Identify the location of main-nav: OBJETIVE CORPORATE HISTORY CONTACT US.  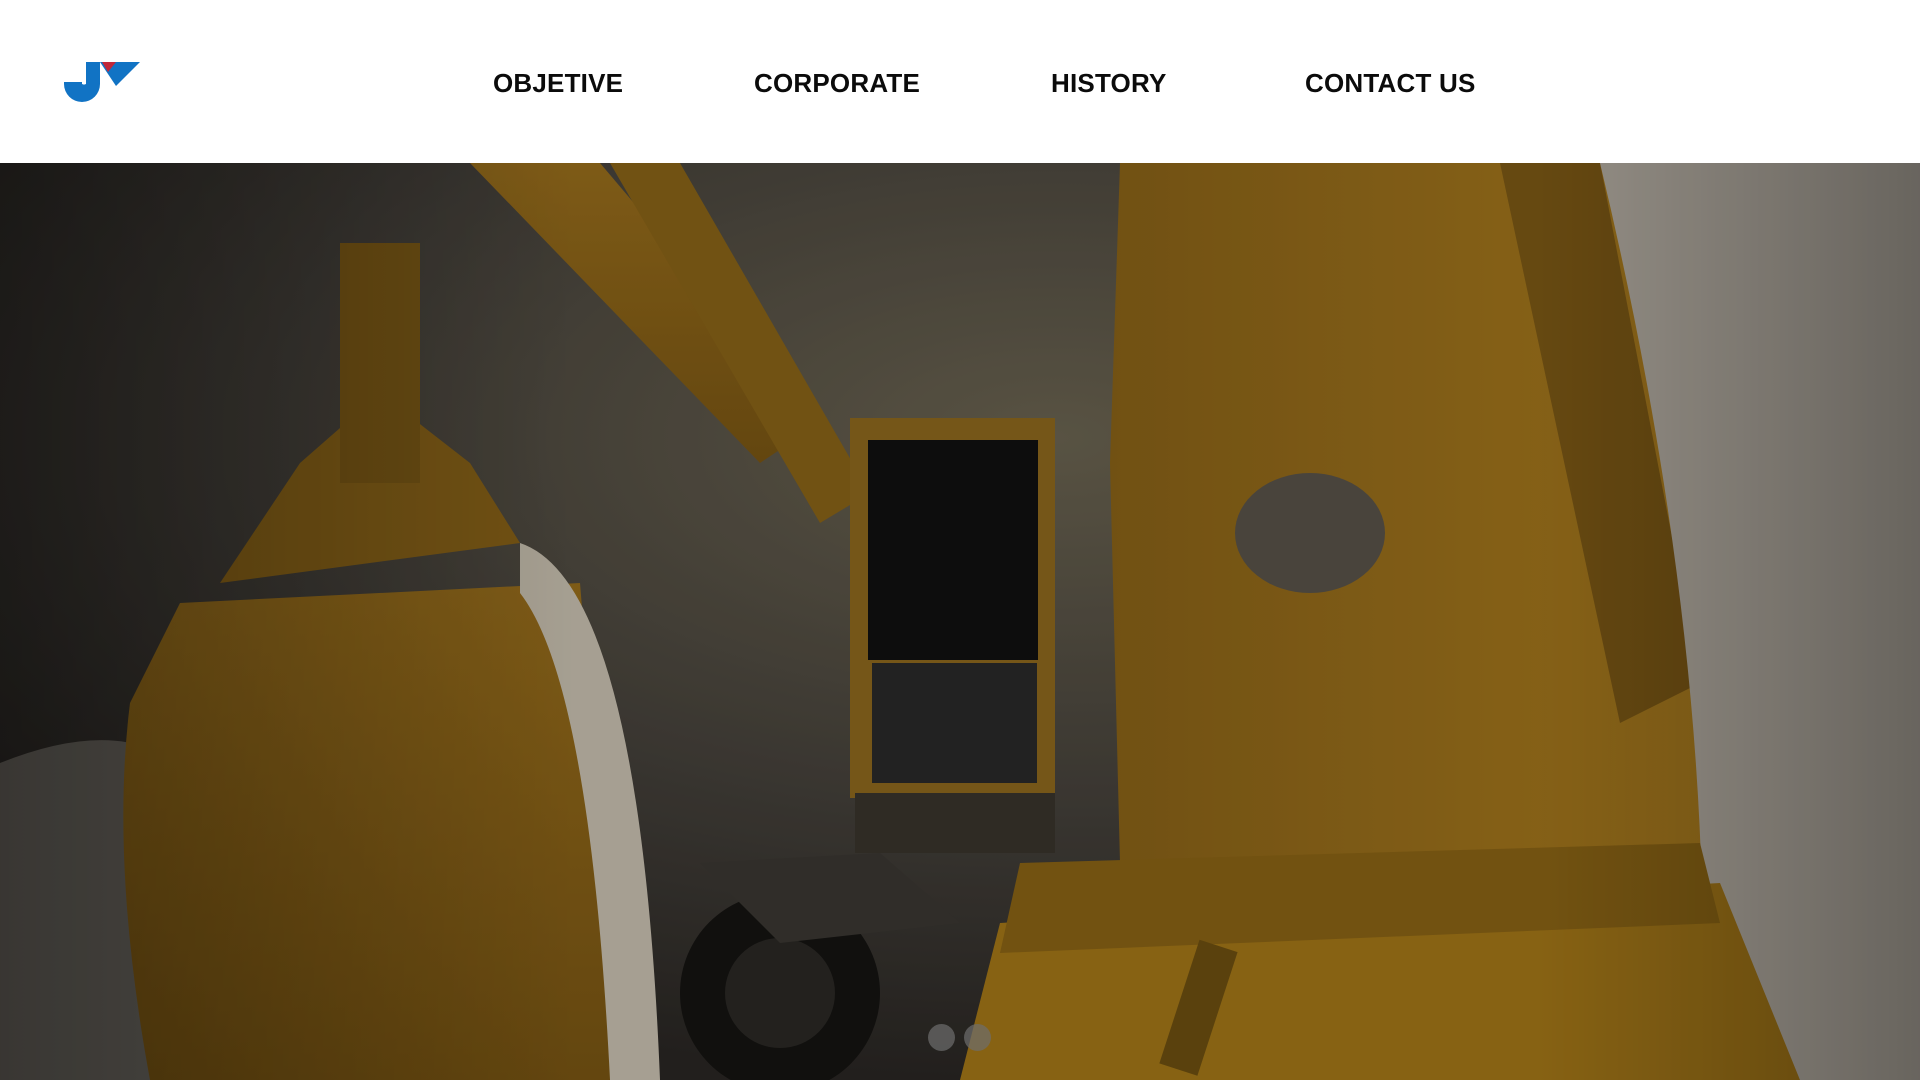
(960, 83).